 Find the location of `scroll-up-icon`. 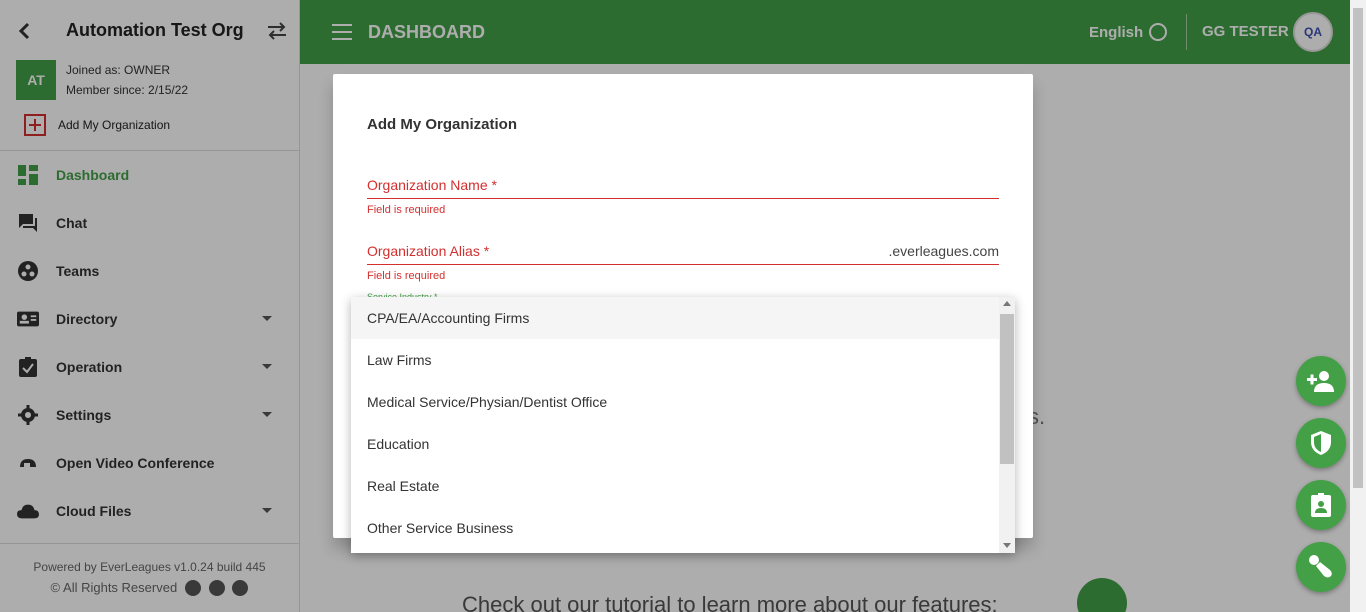

scroll-up-icon is located at coordinates (1007, 303).